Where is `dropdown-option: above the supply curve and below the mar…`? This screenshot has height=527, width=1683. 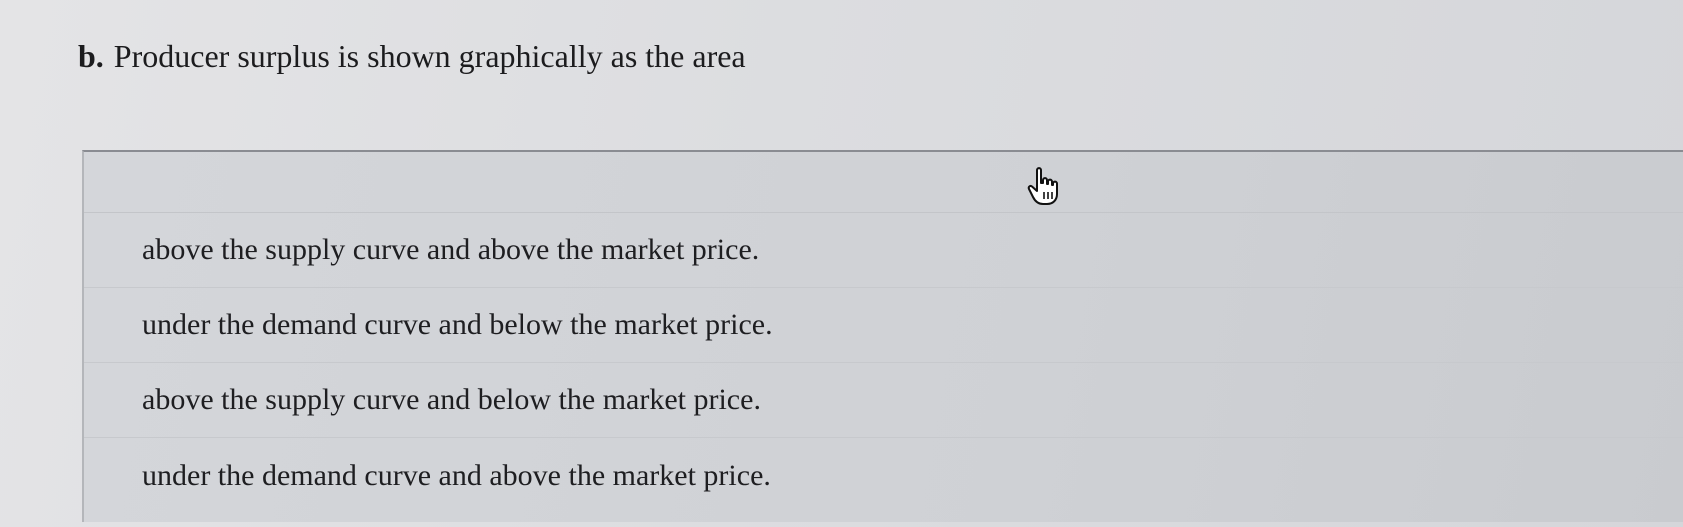 dropdown-option: above the supply curve and below the mar… is located at coordinates (883, 400).